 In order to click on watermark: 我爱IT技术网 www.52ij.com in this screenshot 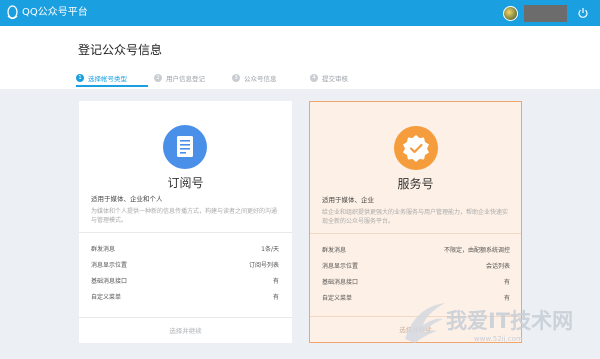, I will do `click(493, 326)`.